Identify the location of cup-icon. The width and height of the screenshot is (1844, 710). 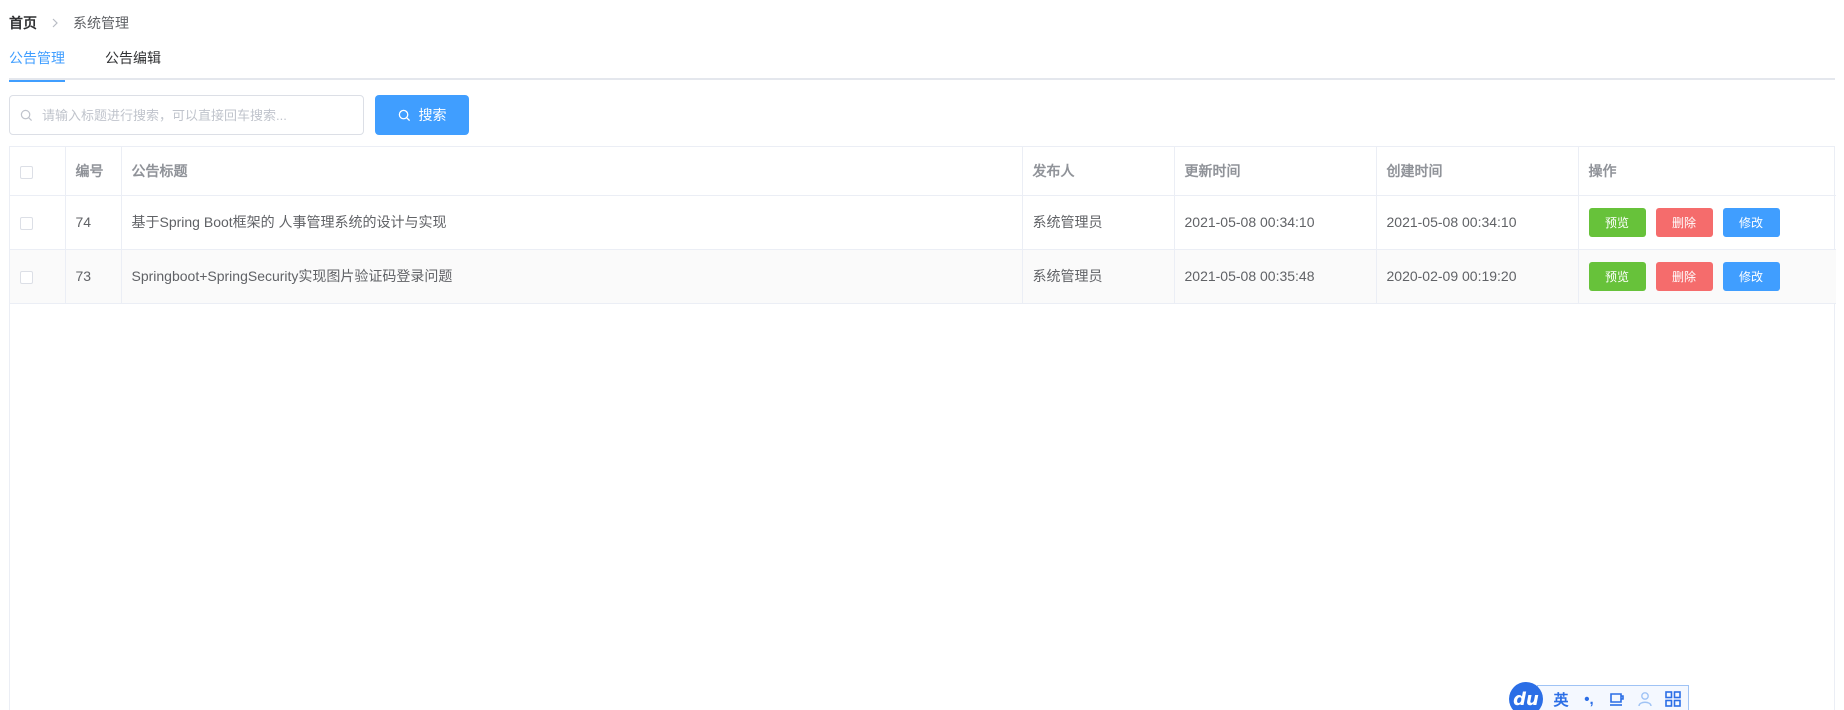
(1617, 699).